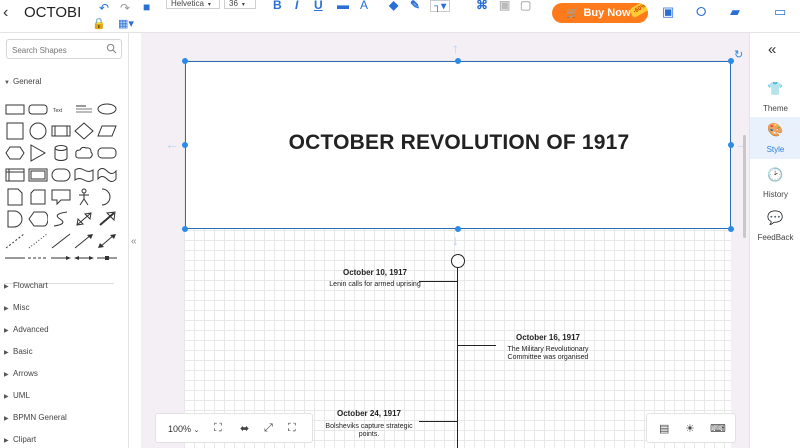 The image size is (800, 448). What do you see at coordinates (55, 50) in the screenshot?
I see `search-input` at bounding box center [55, 50].